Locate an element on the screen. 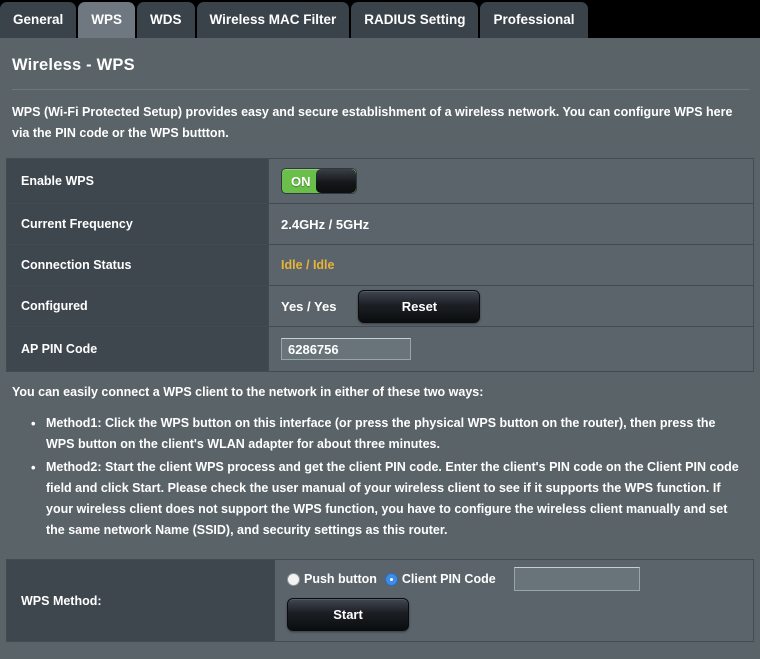 The height and width of the screenshot is (659, 760). value-current-frequency: 2.4GHz / 5GHz is located at coordinates (511, 224).